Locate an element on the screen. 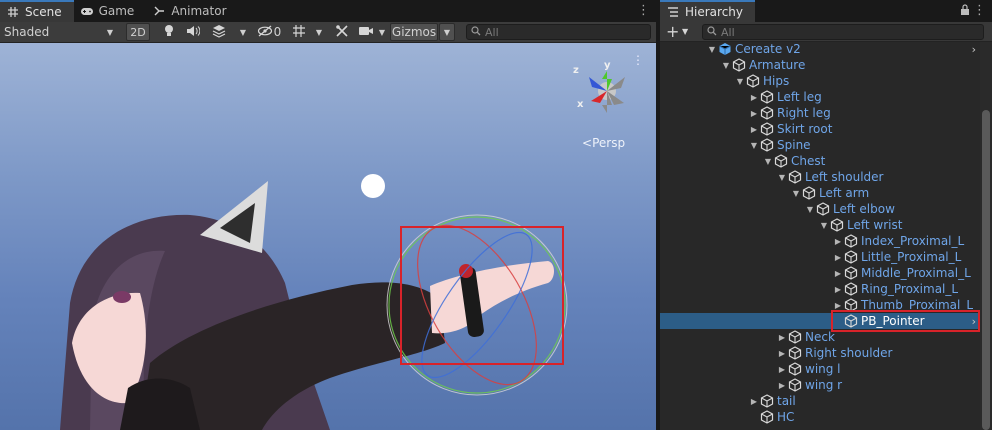 This screenshot has height=430, width=992. hierarchy-row-label: Right shoulder is located at coordinates (849, 353).